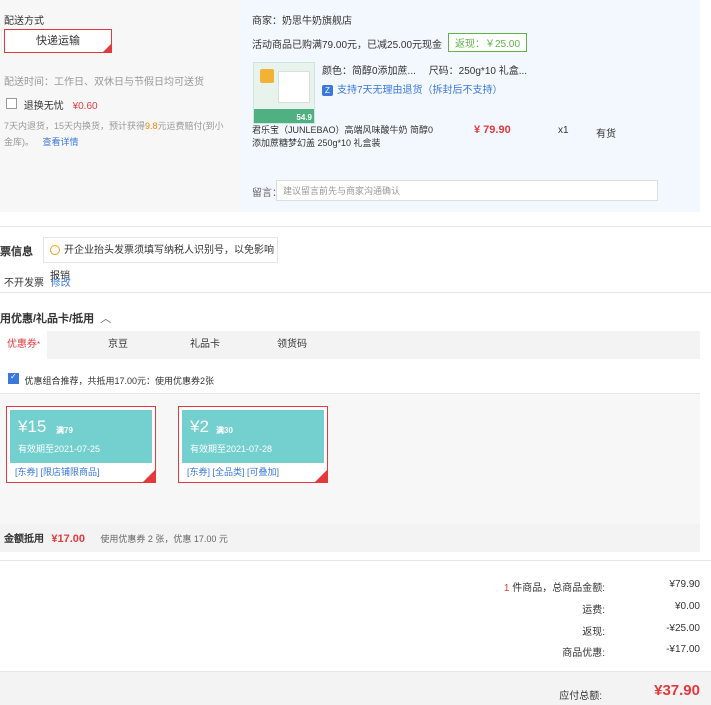 This screenshot has width=711, height=705. I want to click on insurance-desc: 7天内退货，15天内换货，预计获得9.8元运费赔付(到小 金库)。 查看详情, so click(119, 134).